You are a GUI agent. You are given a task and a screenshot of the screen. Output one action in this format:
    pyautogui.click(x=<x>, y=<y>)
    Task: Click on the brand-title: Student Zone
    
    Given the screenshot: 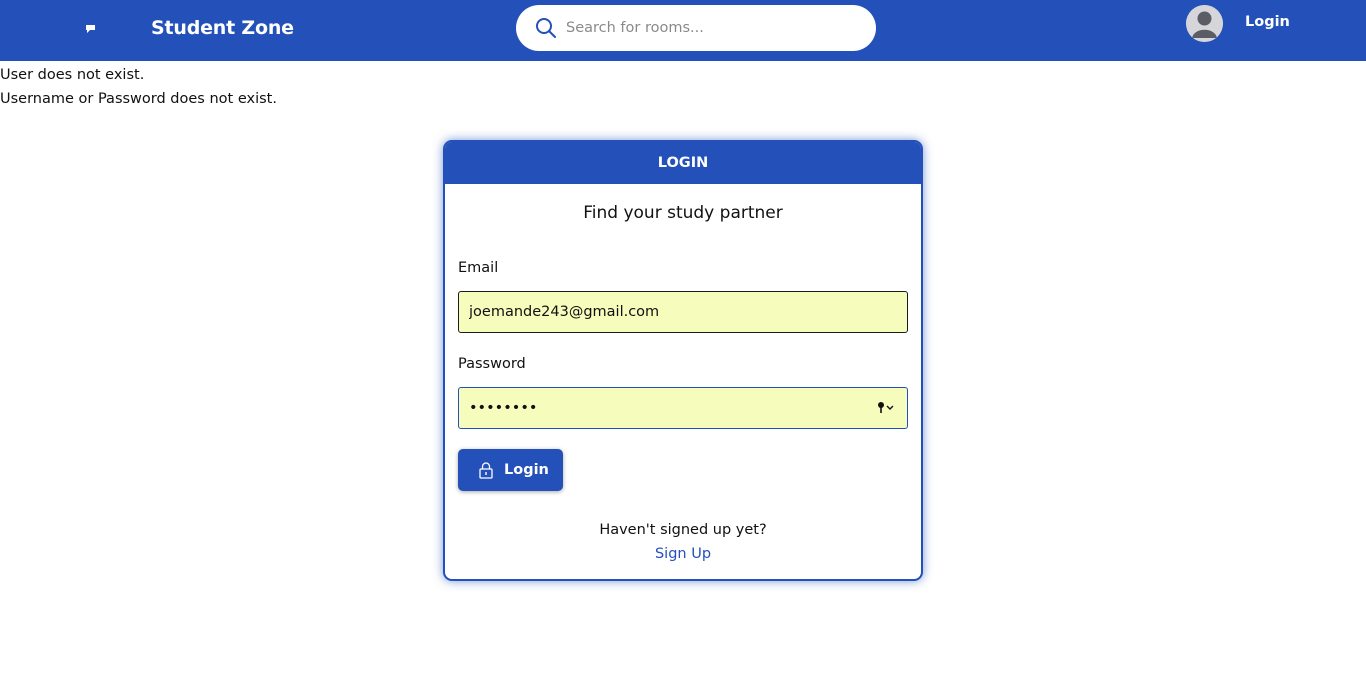 What is the action you would take?
    pyautogui.click(x=222, y=28)
    